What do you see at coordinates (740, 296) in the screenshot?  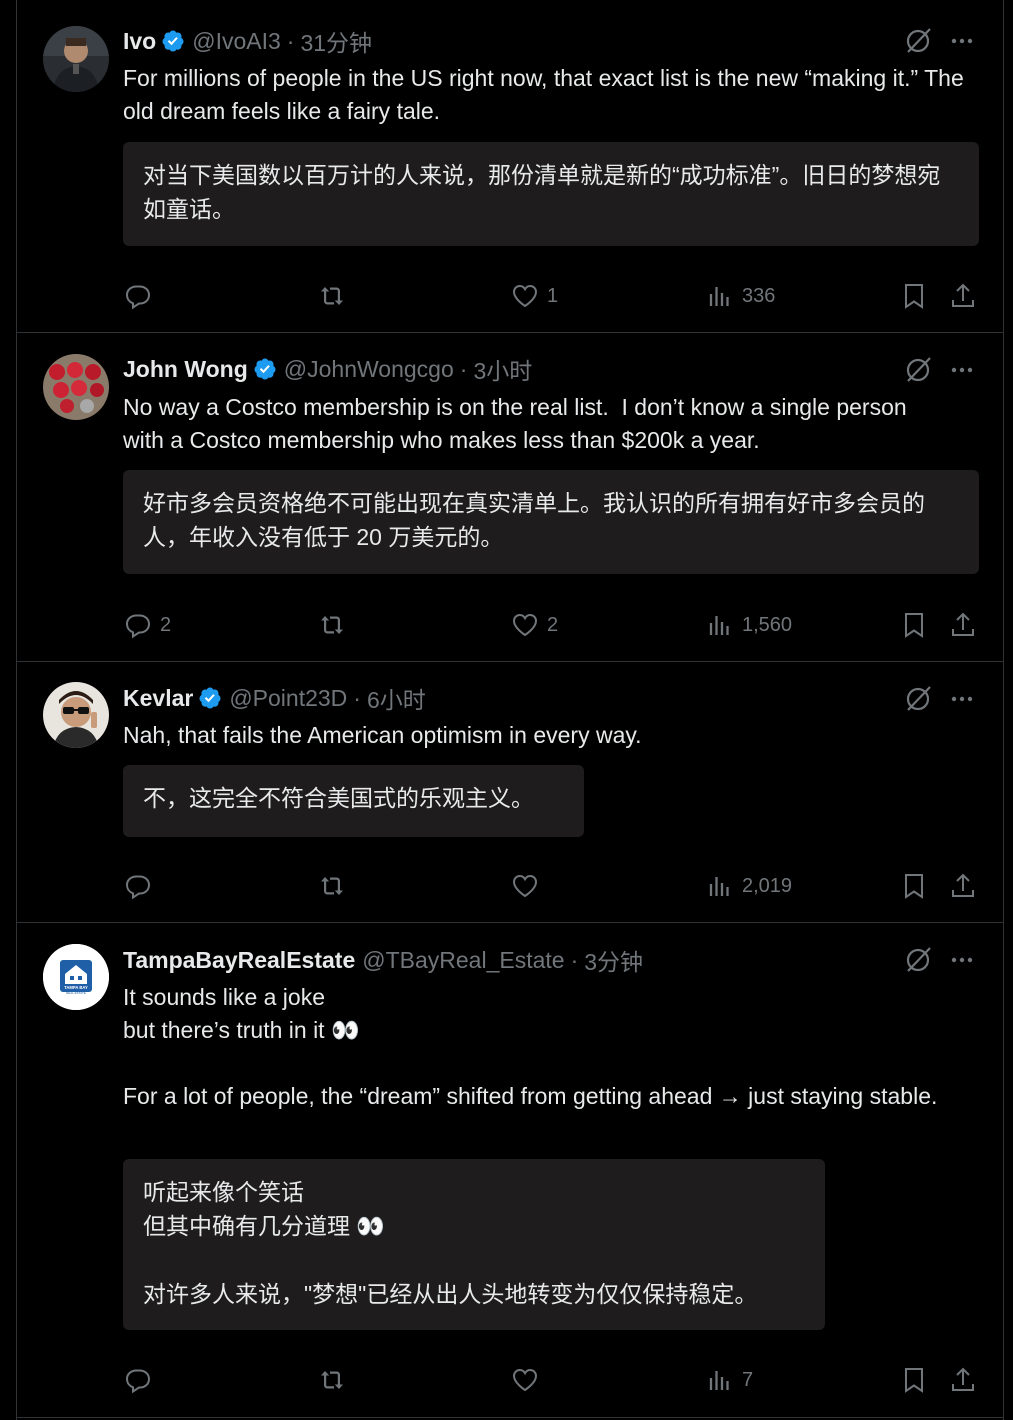 I see `views-button: 336` at bounding box center [740, 296].